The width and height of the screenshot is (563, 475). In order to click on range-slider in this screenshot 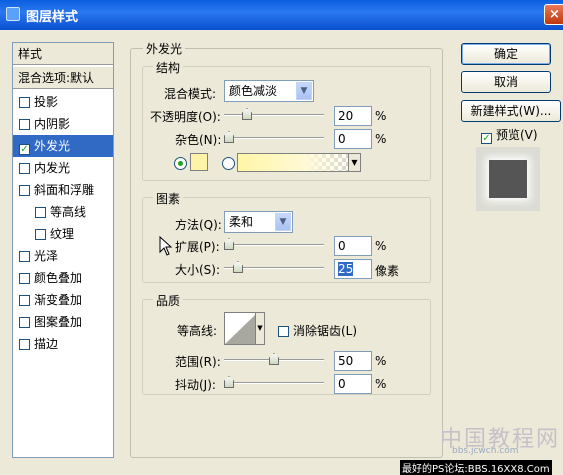, I will do `click(274, 360)`.